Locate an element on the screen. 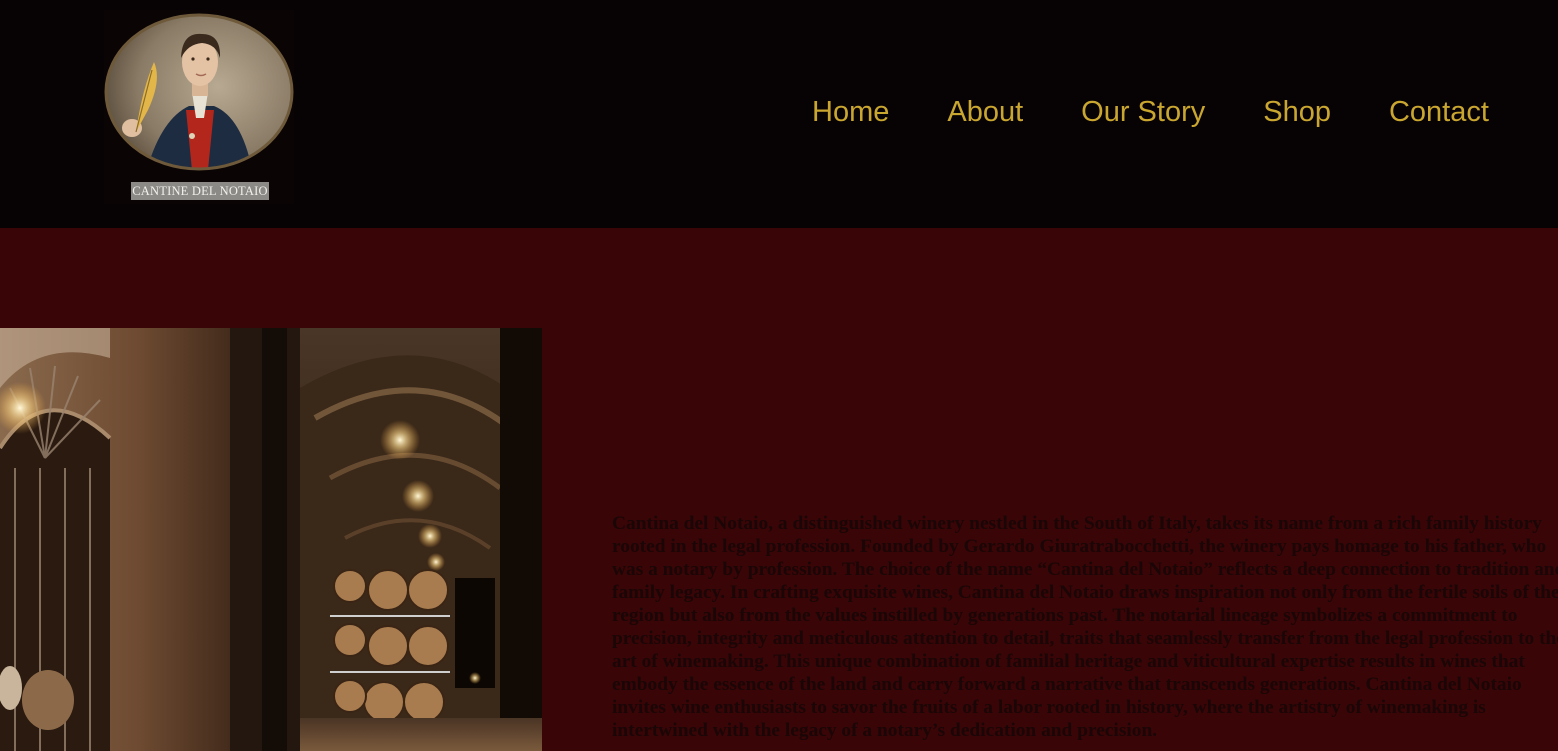  nav-about: About is located at coordinates (985, 112).